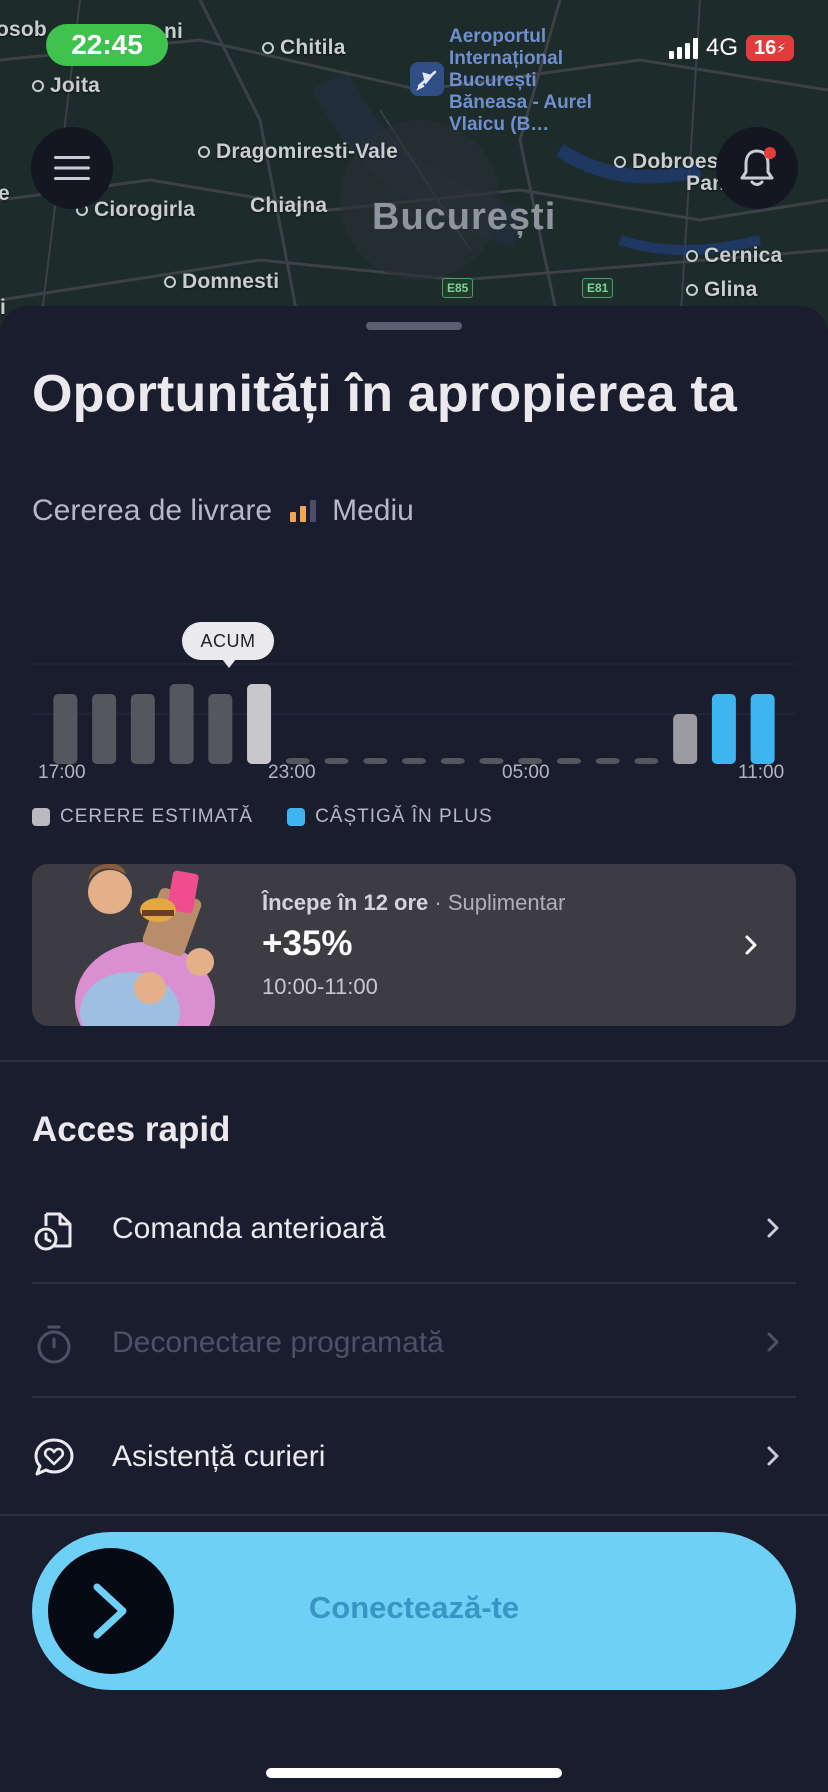 This screenshot has width=828, height=1792. What do you see at coordinates (458, 288) in the screenshot?
I see `road-badge: E85` at bounding box center [458, 288].